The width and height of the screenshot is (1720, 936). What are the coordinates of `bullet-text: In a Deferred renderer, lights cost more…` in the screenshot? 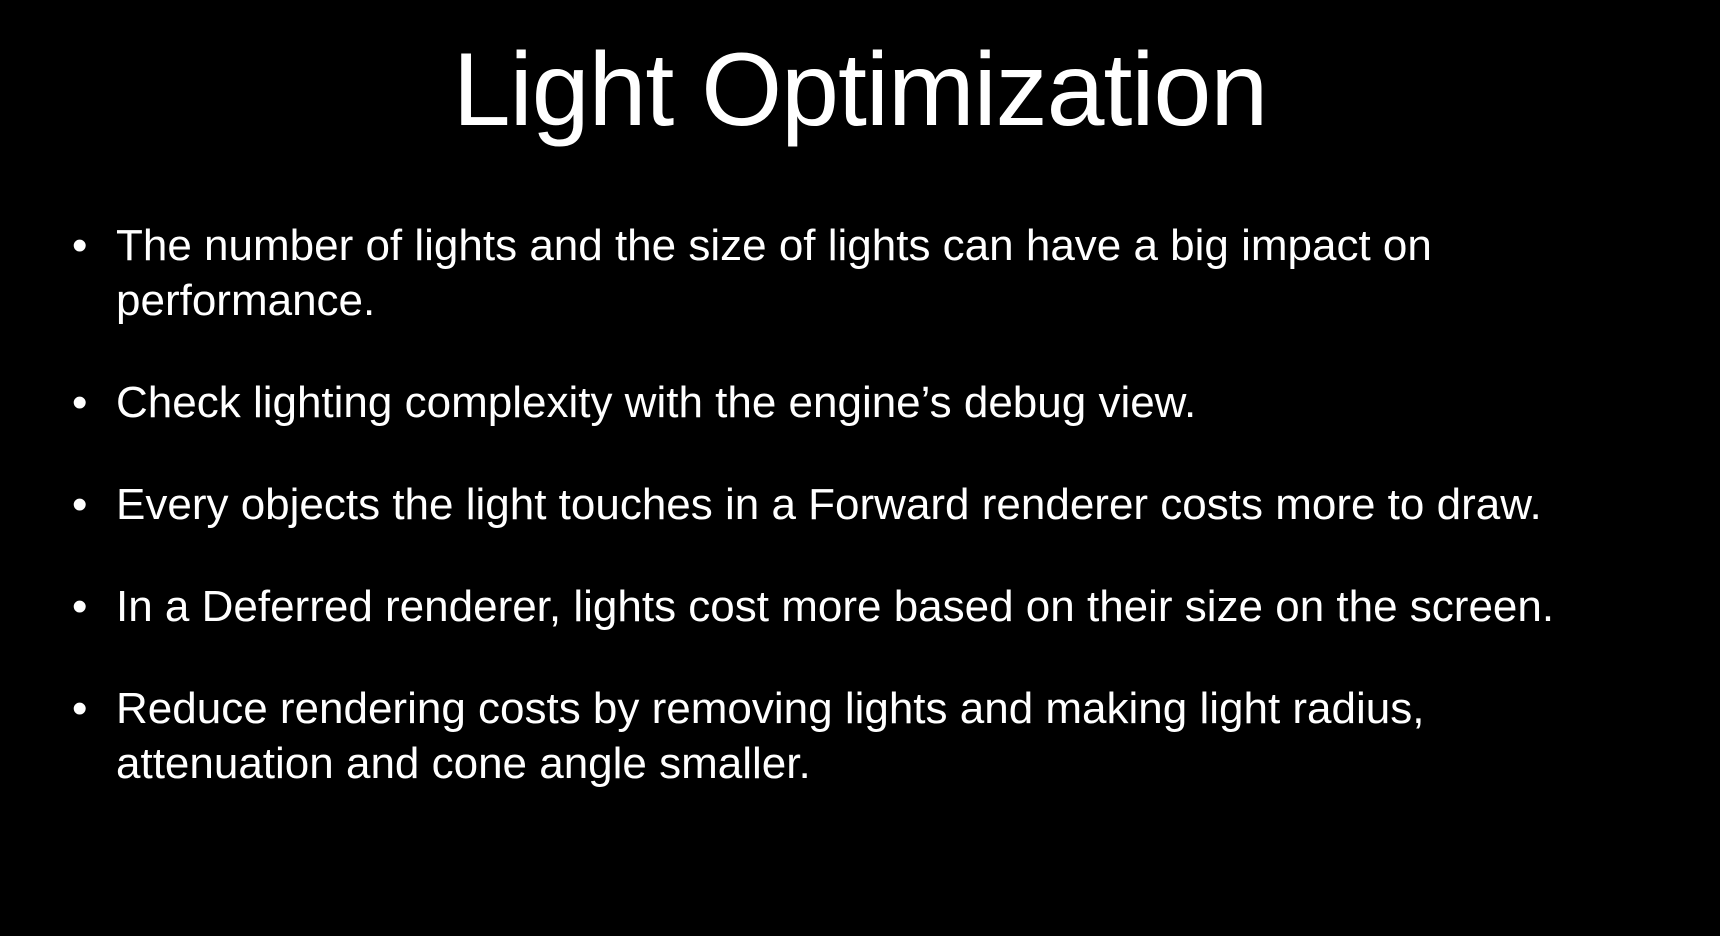 It's located at (835, 606).